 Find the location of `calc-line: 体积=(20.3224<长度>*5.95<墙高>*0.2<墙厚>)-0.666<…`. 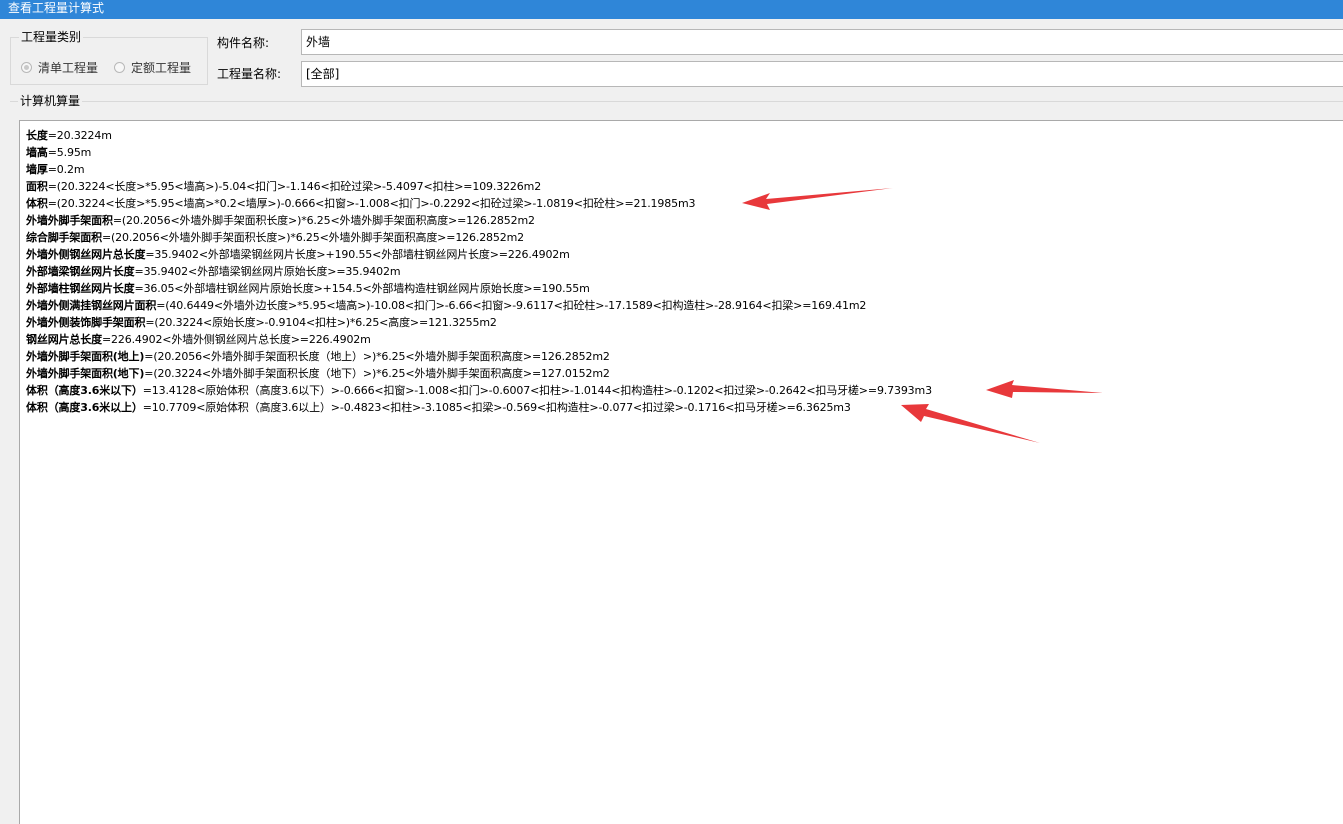

calc-line: 体积=(20.3224<长度>*5.95<墙高>*0.2<墙厚>)-0.666<… is located at coordinates (479, 203).